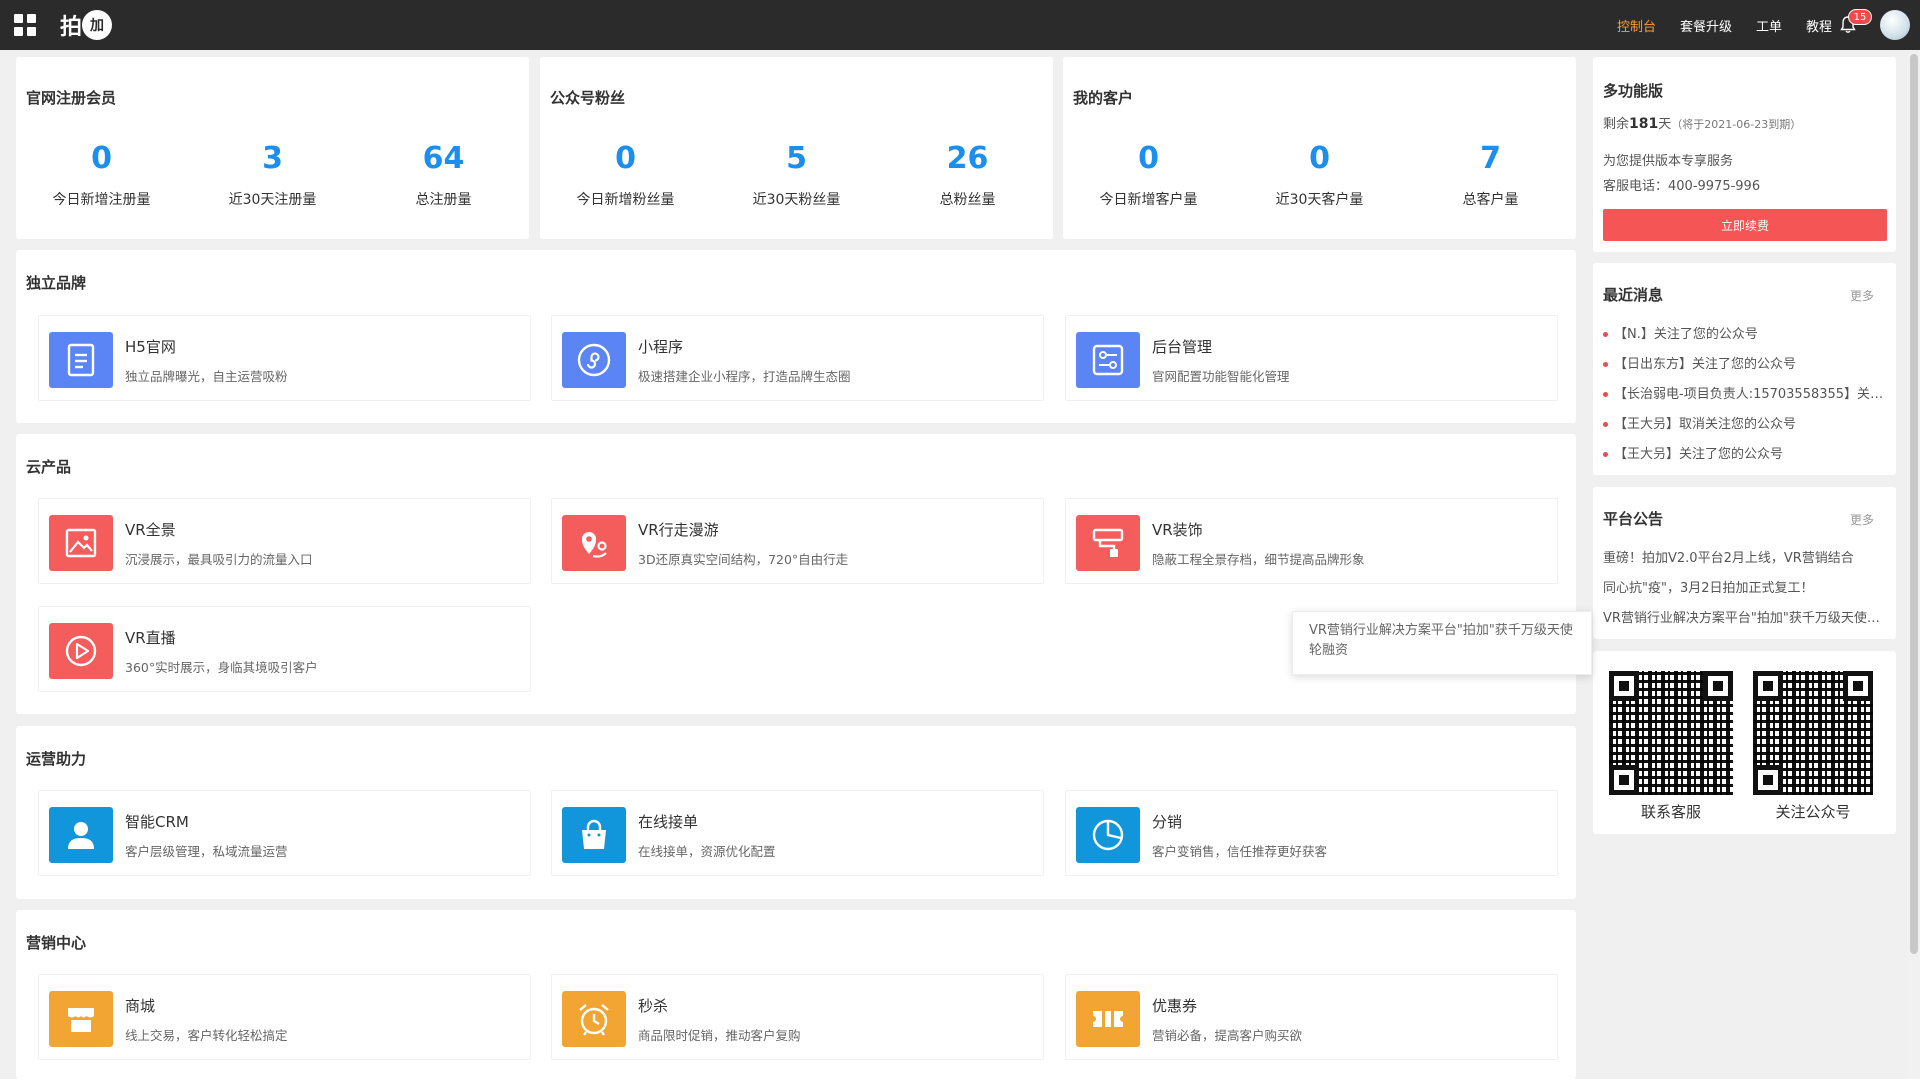 This screenshot has width=1920, height=1079. What do you see at coordinates (1744, 616) in the screenshot?
I see `notice-item: VR营销行业解决方案平台"拍加"获千万级天使轮融资` at bounding box center [1744, 616].